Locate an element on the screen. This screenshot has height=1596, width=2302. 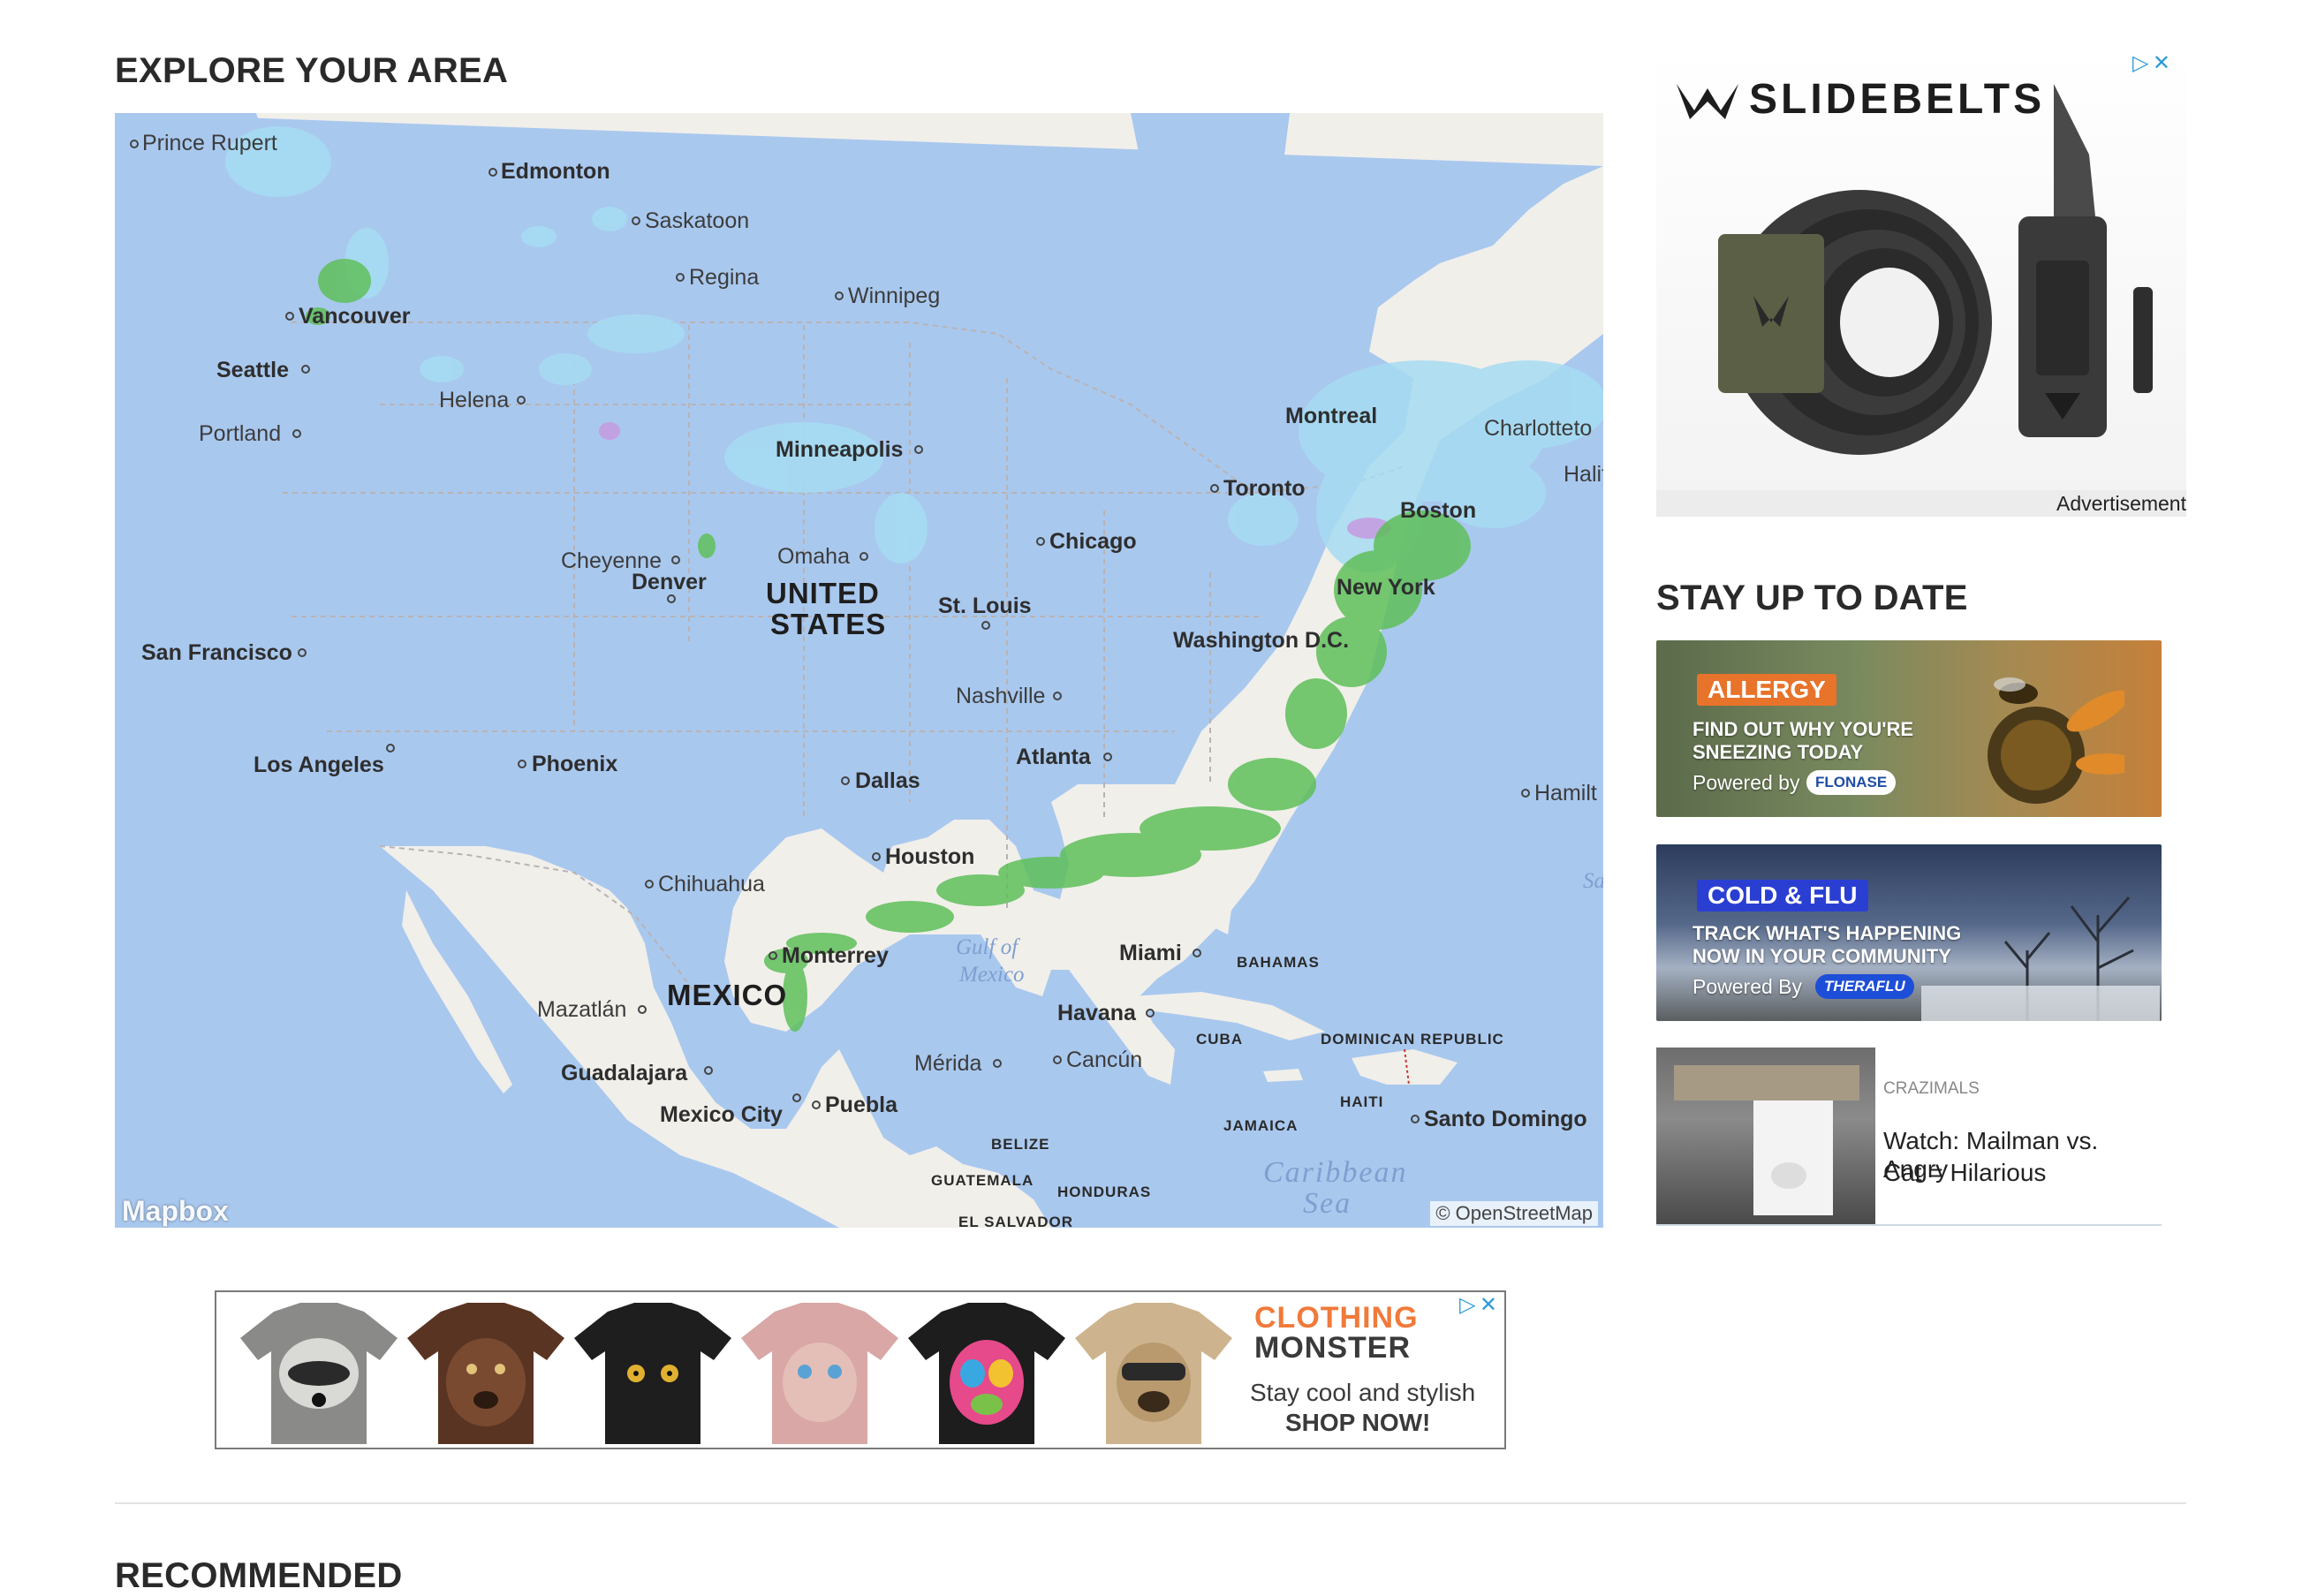
map-label: Winnipeg is located at coordinates (894, 296).